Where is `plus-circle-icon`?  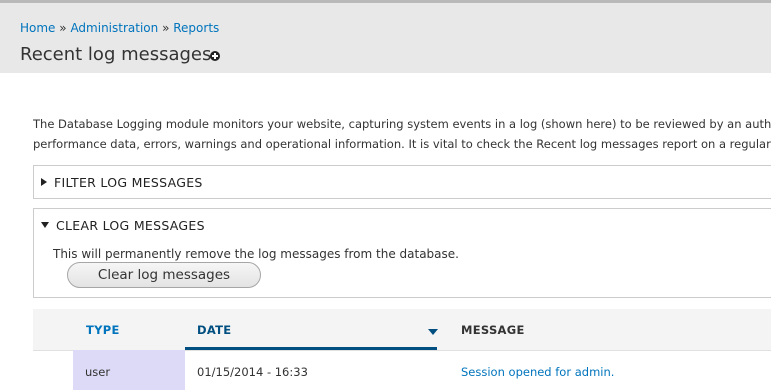 plus-circle-icon is located at coordinates (215, 56).